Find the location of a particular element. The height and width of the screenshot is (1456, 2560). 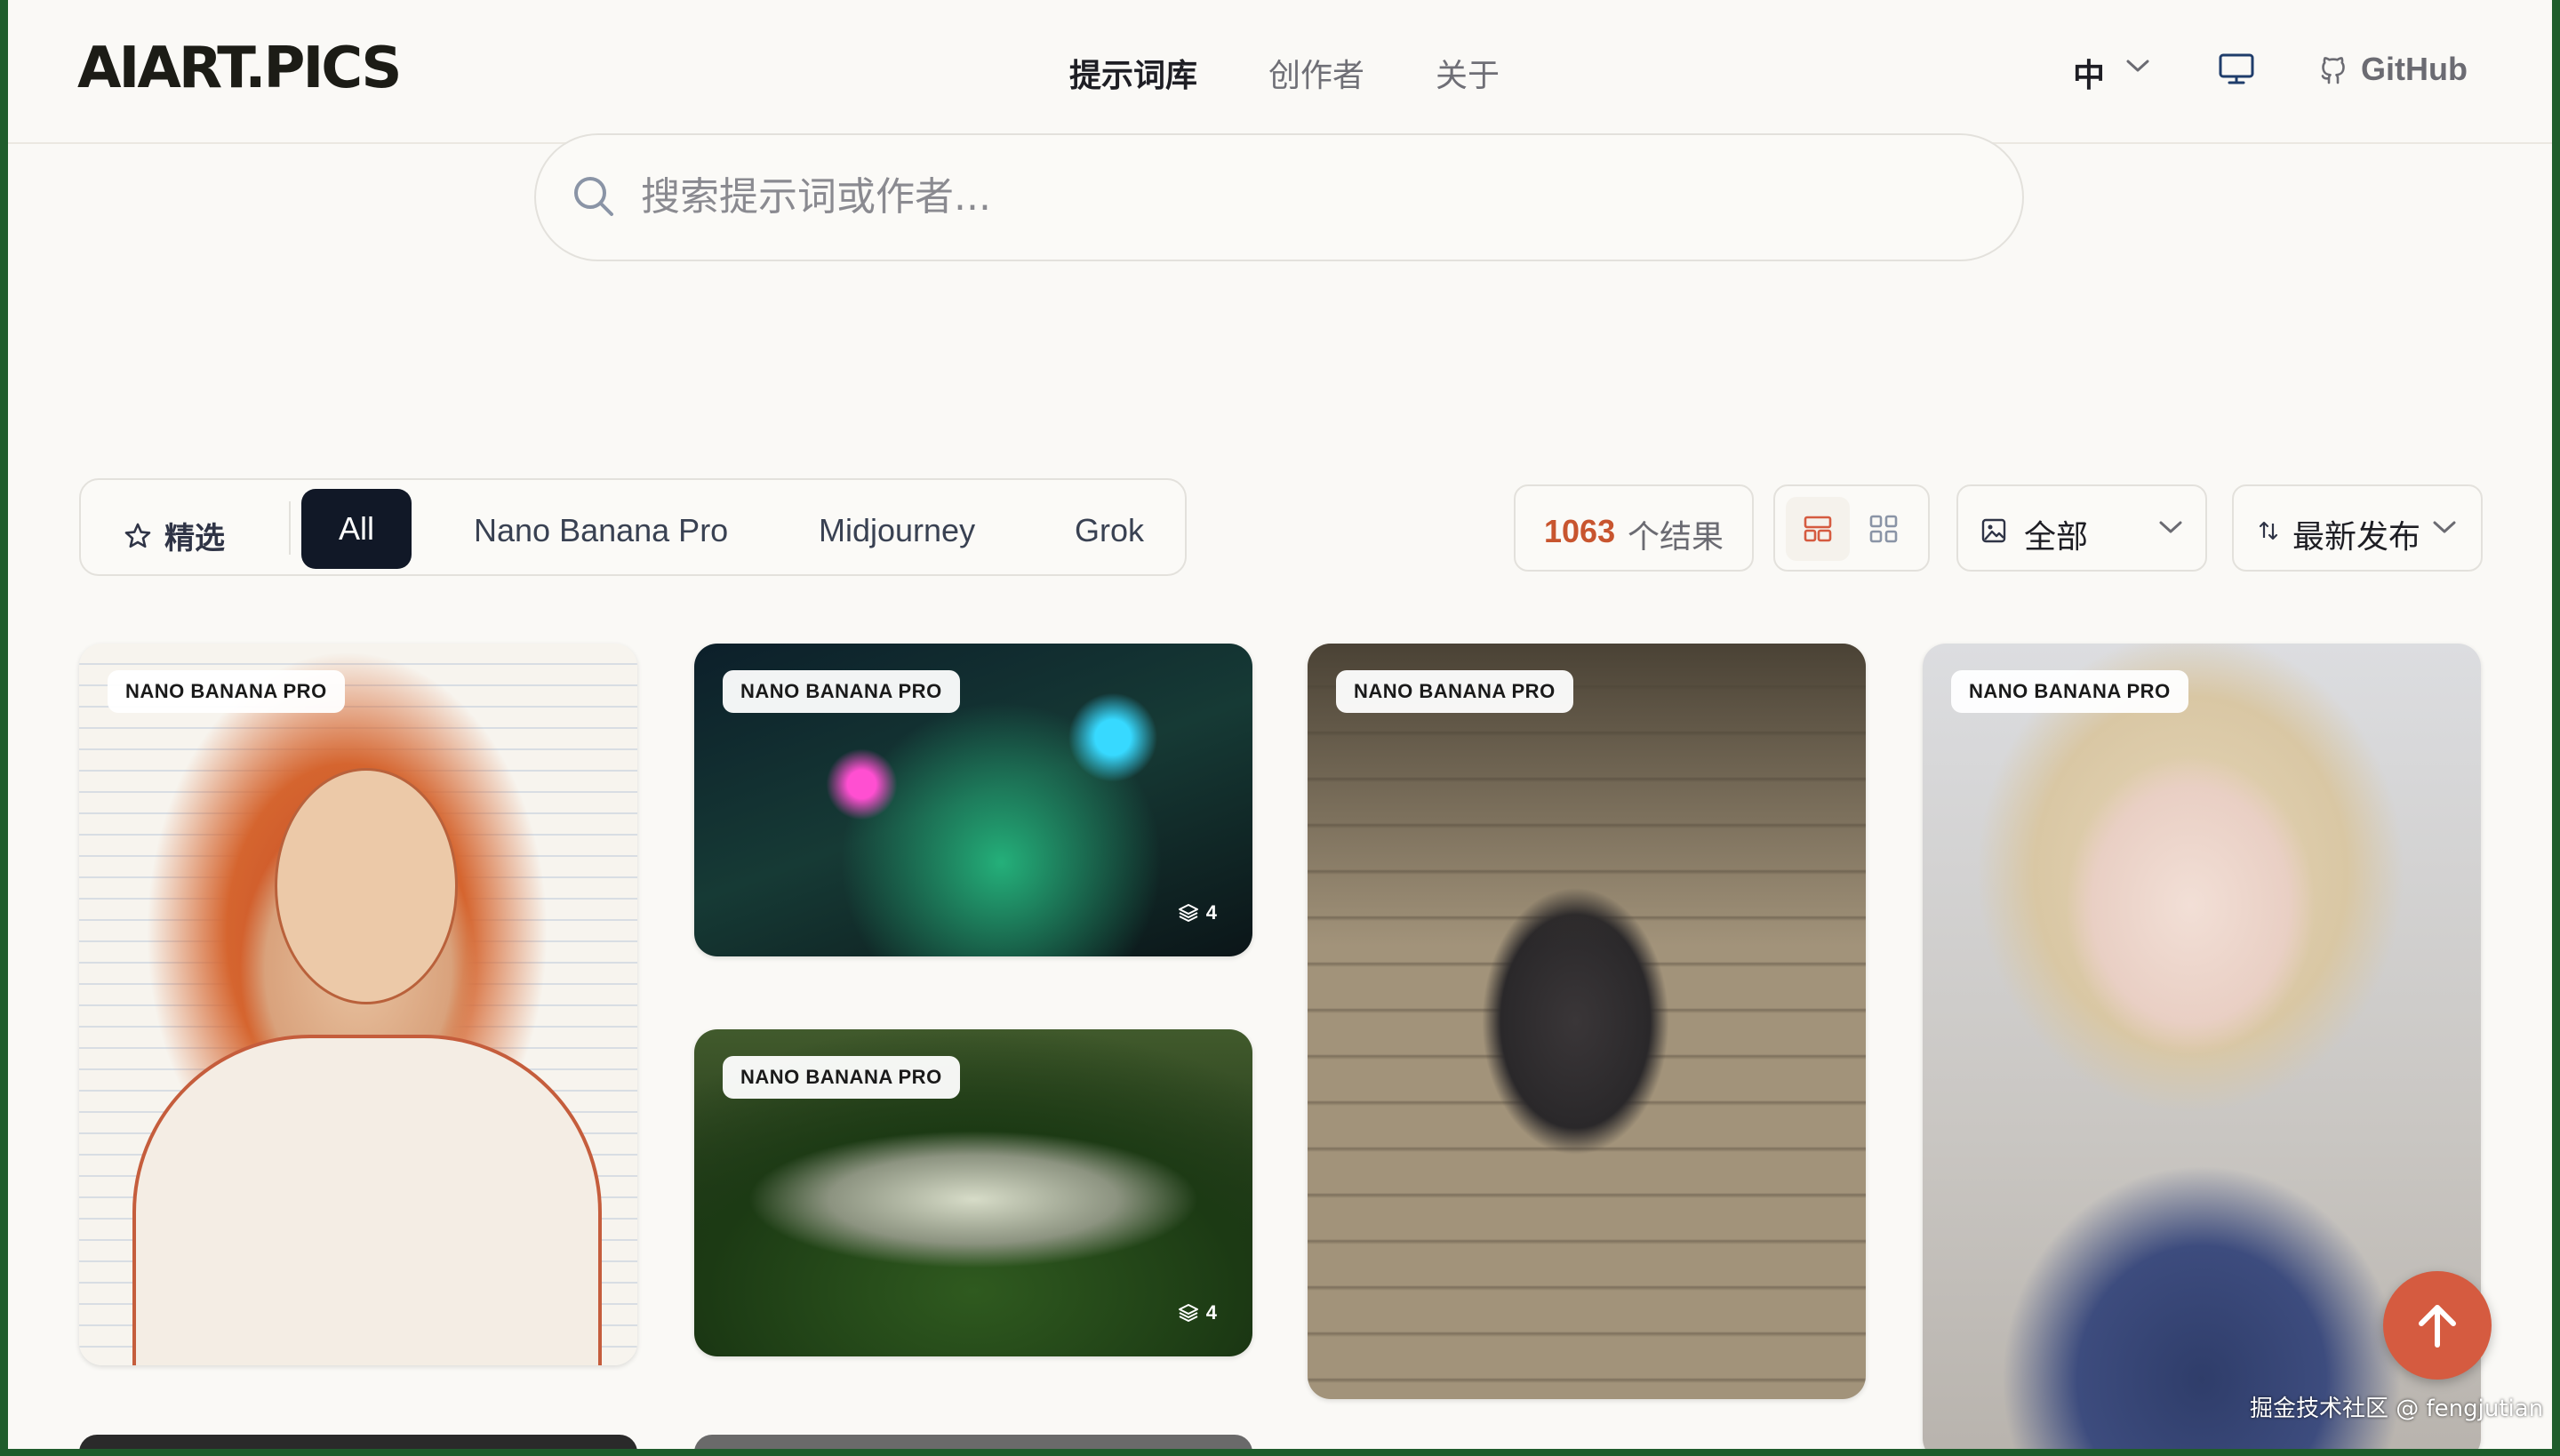

view-toggle is located at coordinates (1851, 528).